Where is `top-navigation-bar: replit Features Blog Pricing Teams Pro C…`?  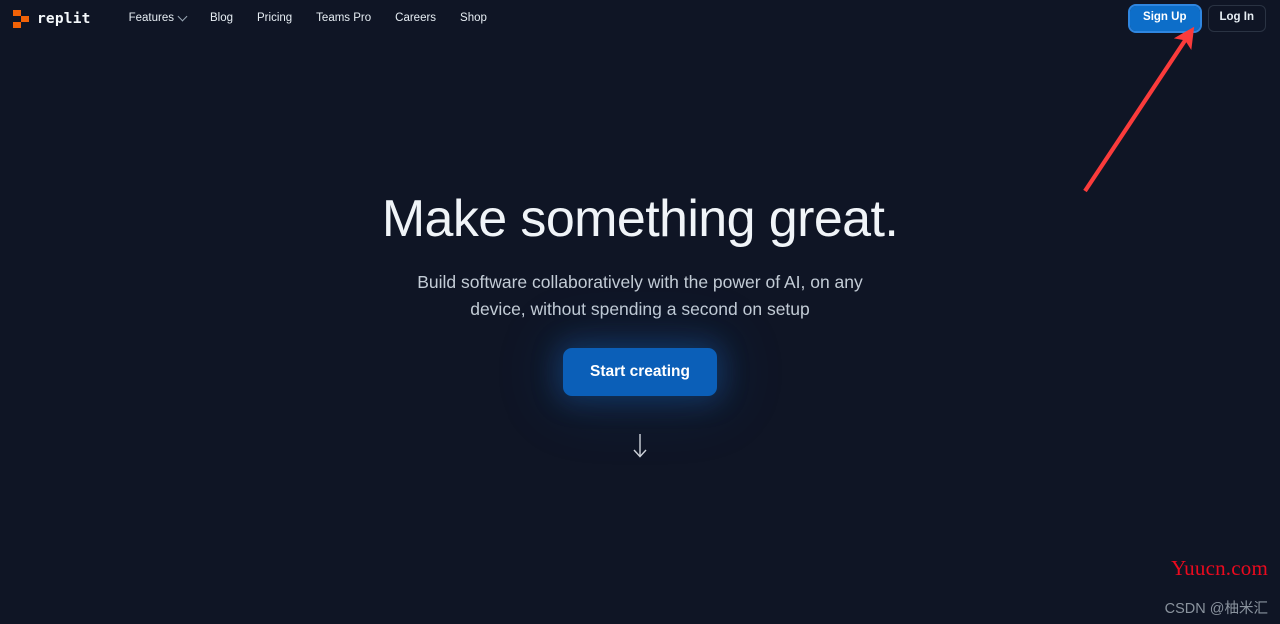
top-navigation-bar: replit Features Blog Pricing Teams Pro C… is located at coordinates (640, 18).